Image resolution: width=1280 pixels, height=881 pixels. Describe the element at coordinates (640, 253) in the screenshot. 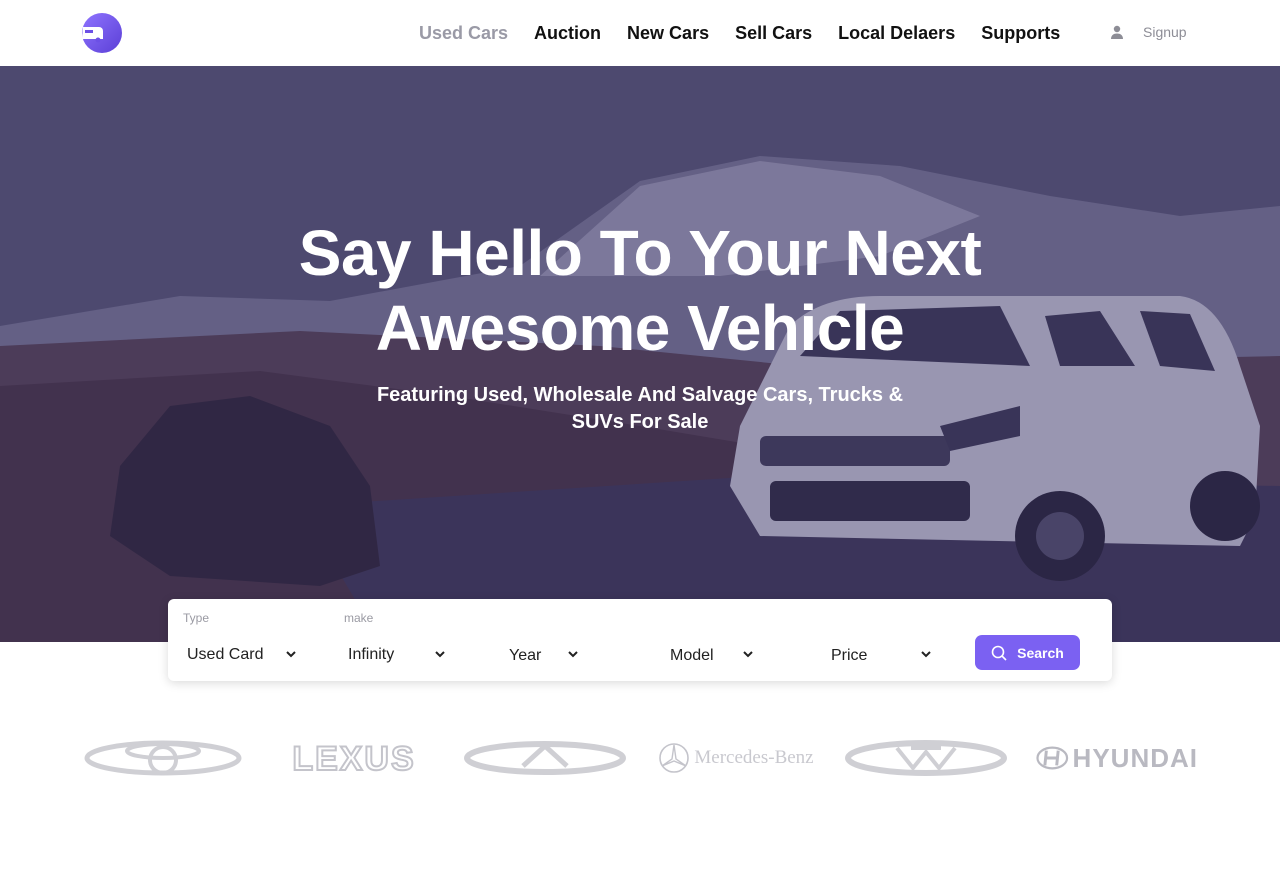

I see `hero-title-line-1: Say Hello To Your Next` at that location.